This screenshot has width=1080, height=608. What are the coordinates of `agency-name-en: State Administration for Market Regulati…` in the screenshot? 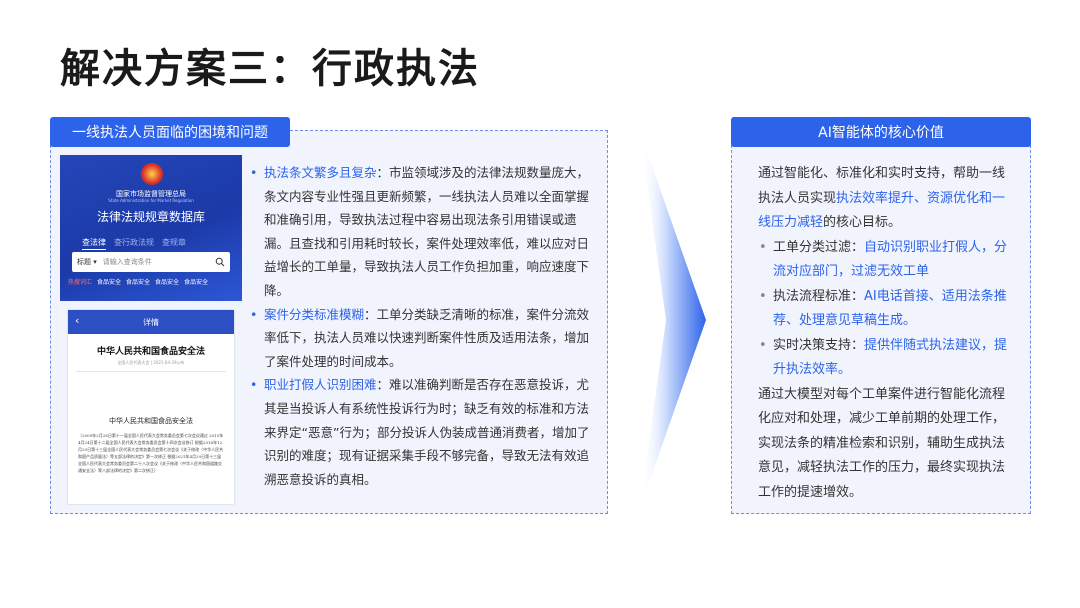 It's located at (151, 200).